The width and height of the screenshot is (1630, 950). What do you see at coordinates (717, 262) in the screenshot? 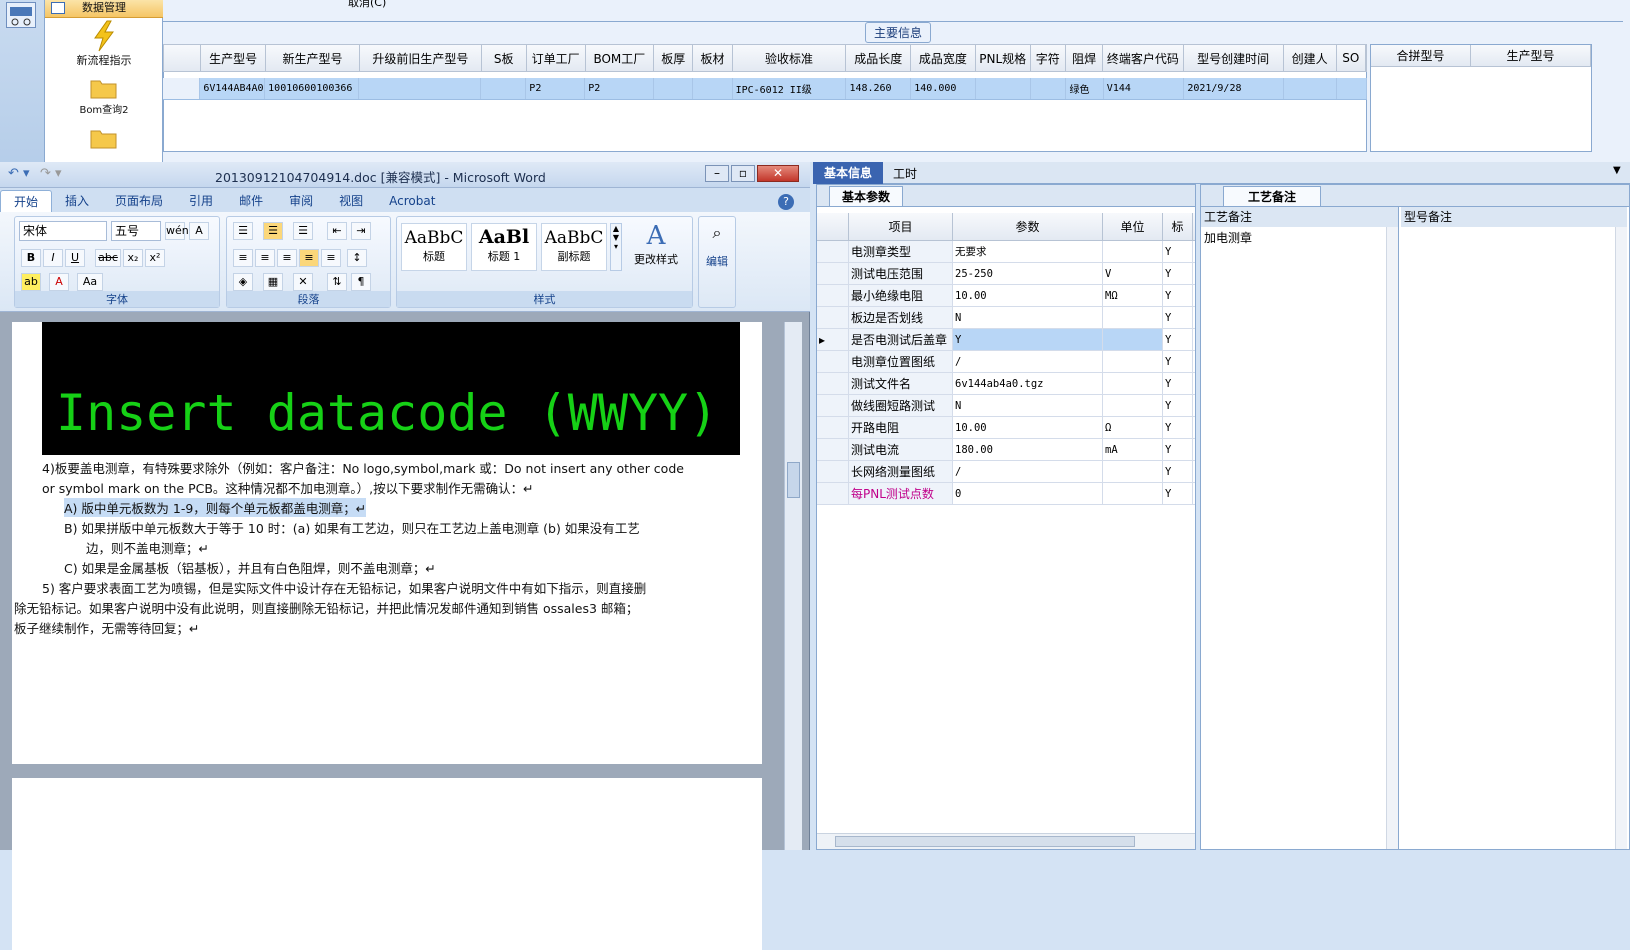
I see `edit-group: ⌕ 编辑` at bounding box center [717, 262].